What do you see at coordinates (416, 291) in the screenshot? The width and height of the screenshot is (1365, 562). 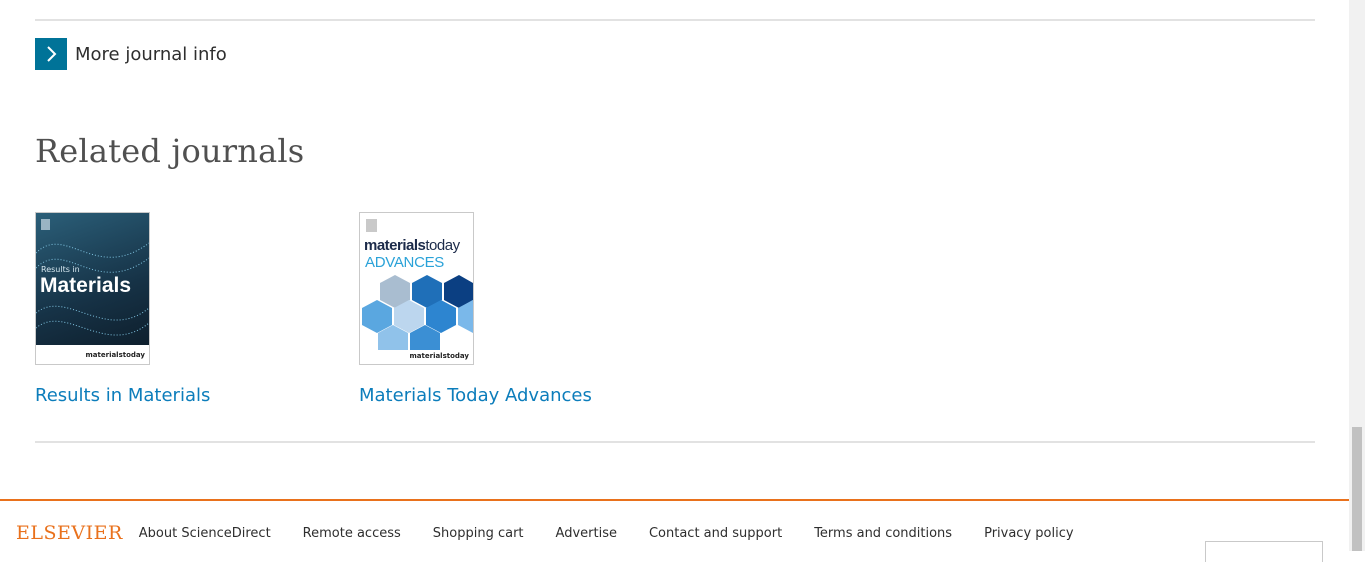 I see `cover-hexagon-graphic` at bounding box center [416, 291].